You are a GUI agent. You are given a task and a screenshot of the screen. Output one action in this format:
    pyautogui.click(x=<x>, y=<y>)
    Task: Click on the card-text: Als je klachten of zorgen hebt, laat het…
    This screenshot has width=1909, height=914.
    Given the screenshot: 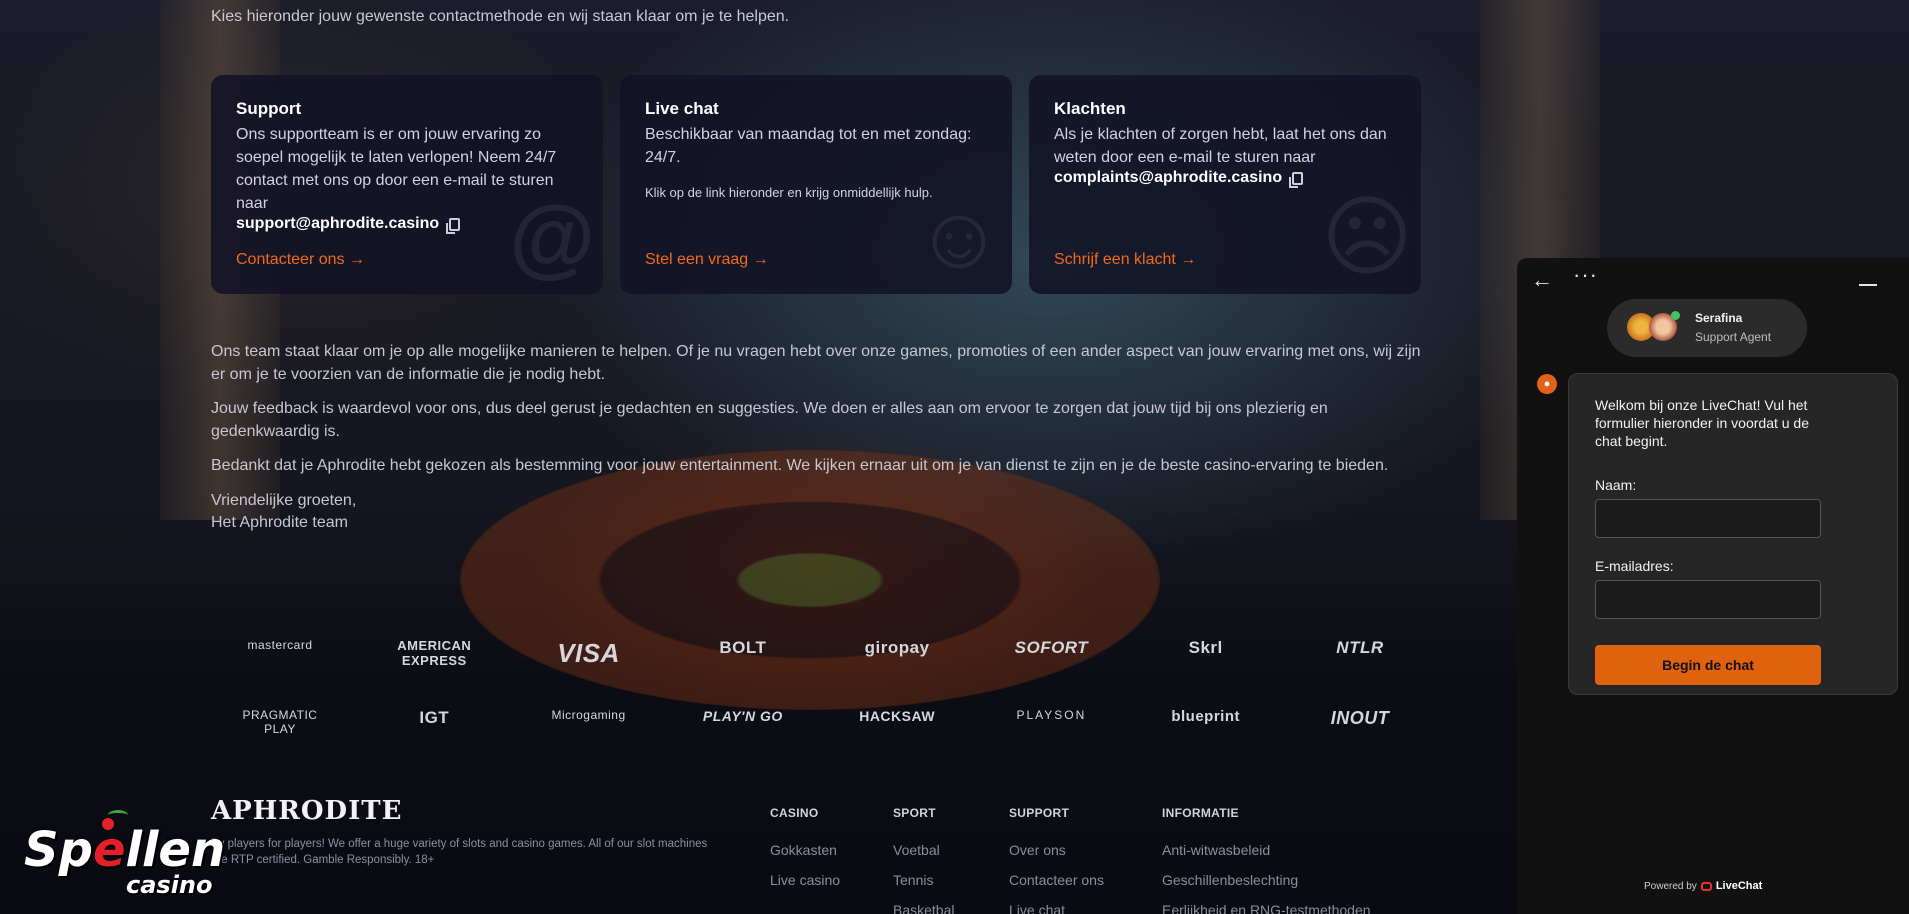 What is the action you would take?
    pyautogui.click(x=1220, y=146)
    